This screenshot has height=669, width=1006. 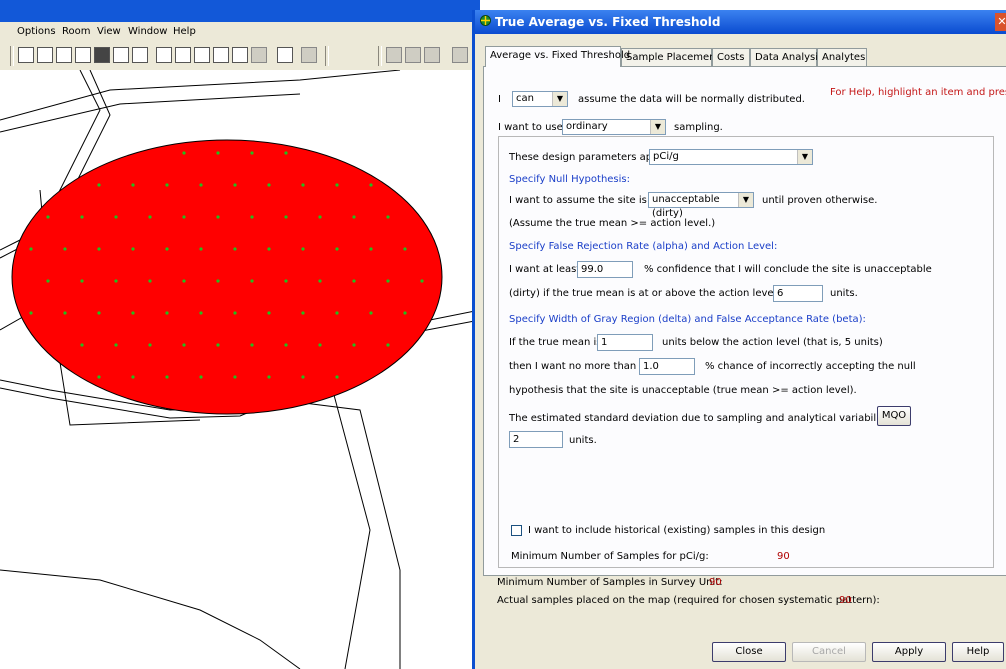 What do you see at coordinates (918, 92) in the screenshot?
I see `help-hint: For Help, highlight an item and press F1` at bounding box center [918, 92].